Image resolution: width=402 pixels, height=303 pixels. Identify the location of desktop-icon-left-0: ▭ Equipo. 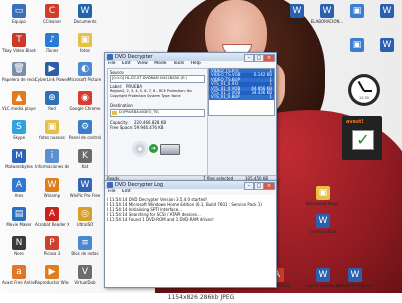
(19, 14).